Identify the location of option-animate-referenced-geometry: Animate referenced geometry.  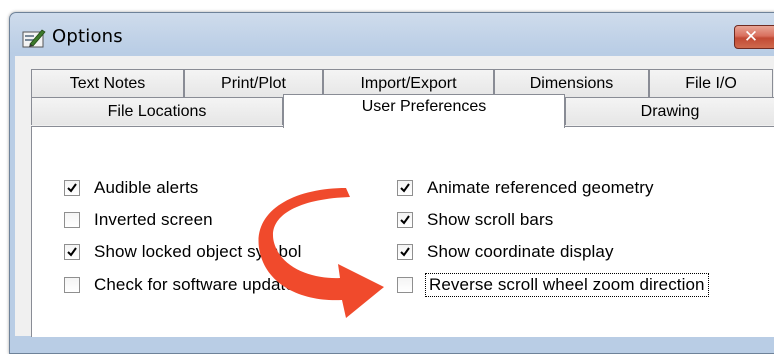
(525, 188).